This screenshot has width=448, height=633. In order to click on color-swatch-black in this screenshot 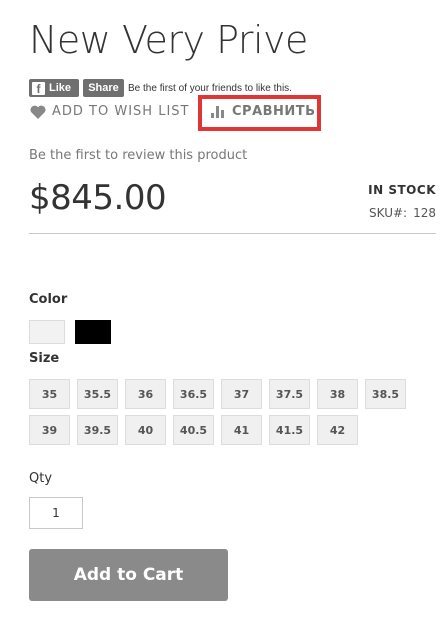, I will do `click(93, 332)`.